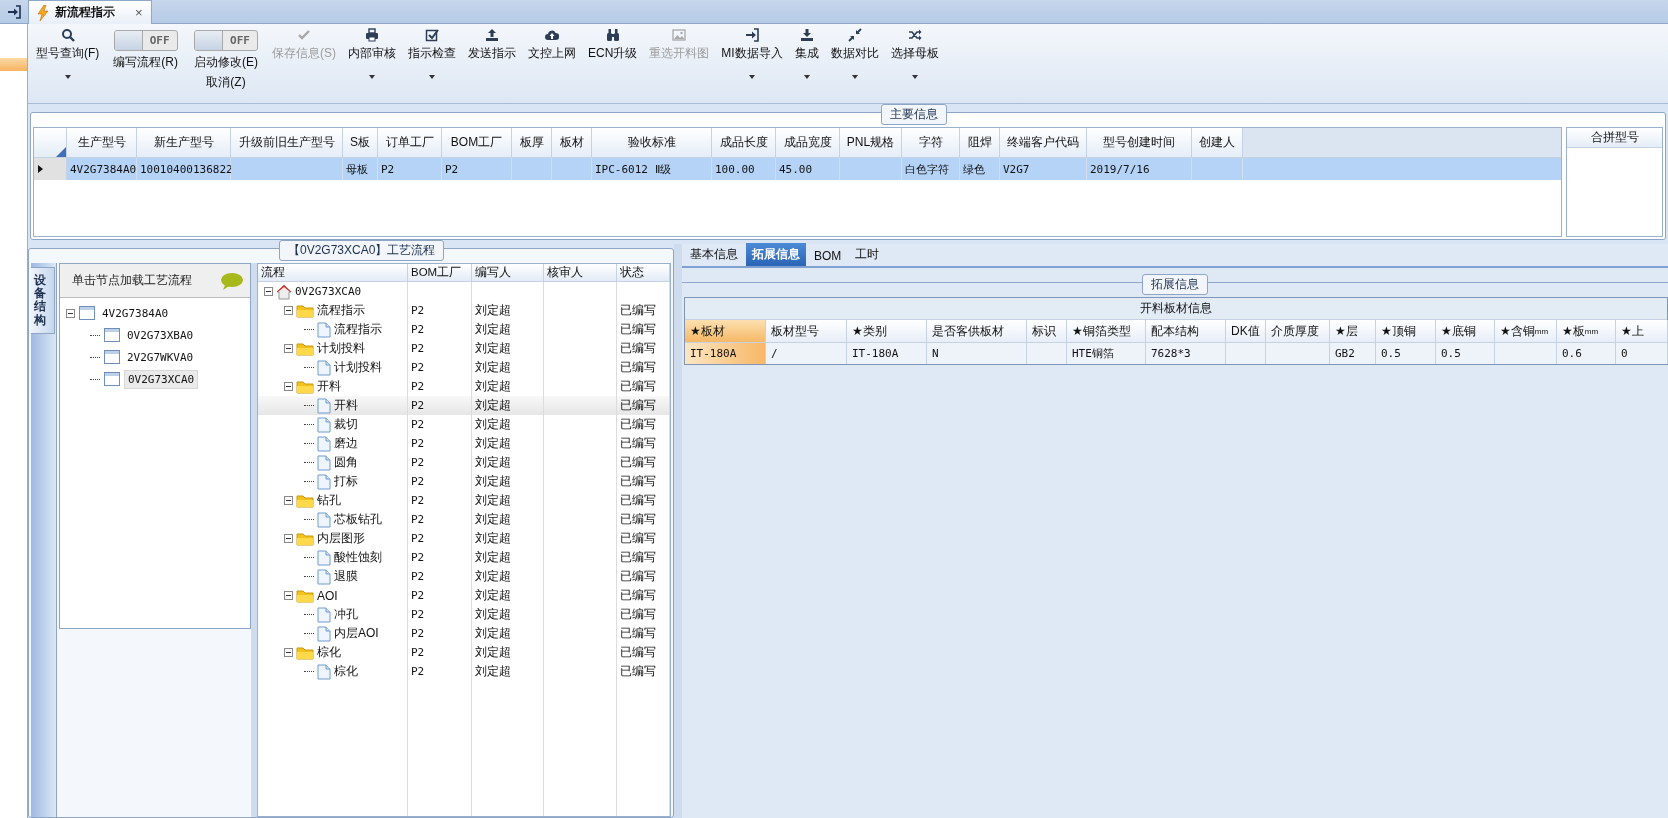 The image size is (1668, 818). What do you see at coordinates (464, 500) in the screenshot?
I see `tree-row: 钻孔 P2 刘定超 已编写` at bounding box center [464, 500].